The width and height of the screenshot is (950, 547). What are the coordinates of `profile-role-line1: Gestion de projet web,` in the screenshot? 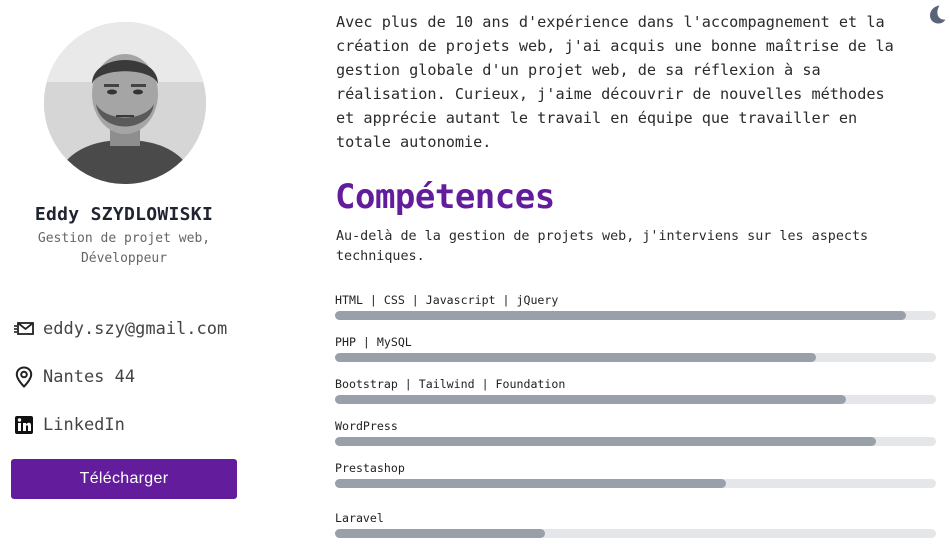 It's located at (124, 238).